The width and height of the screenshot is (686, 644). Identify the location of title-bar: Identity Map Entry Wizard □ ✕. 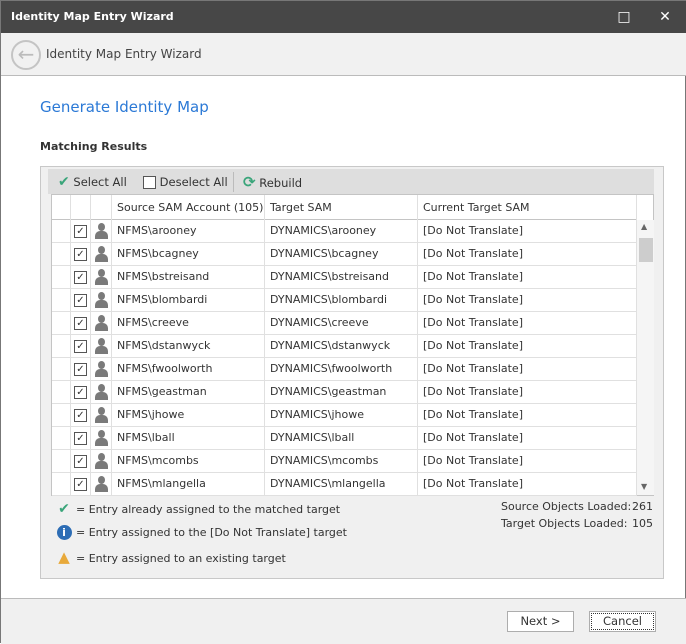
(343, 17).